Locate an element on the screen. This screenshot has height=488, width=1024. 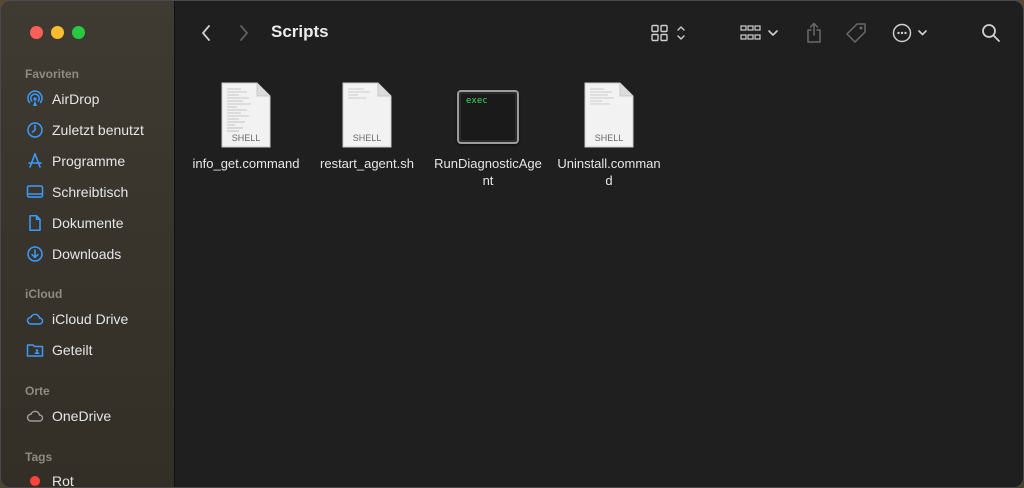
sidebar-item-shared: Geteilt is located at coordinates (88, 349).